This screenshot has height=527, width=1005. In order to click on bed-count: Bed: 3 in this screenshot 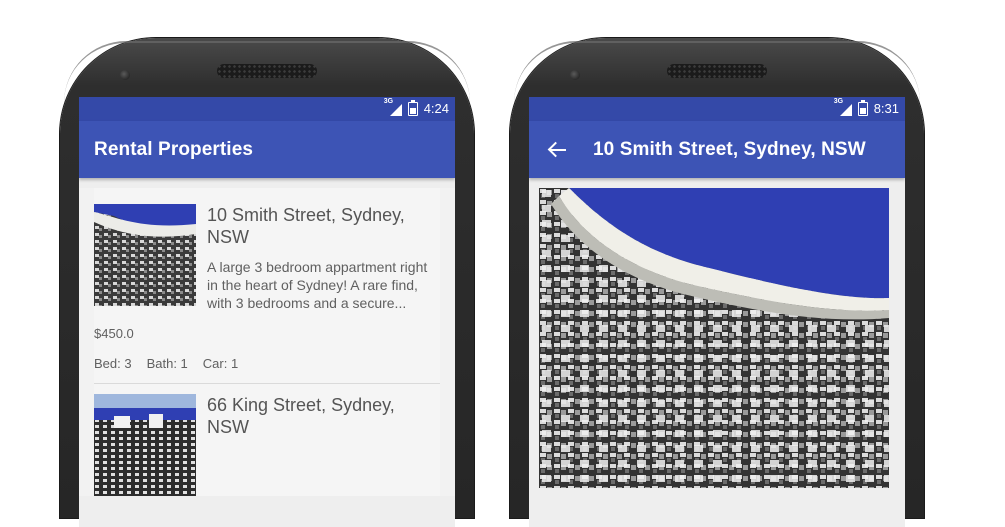, I will do `click(113, 363)`.